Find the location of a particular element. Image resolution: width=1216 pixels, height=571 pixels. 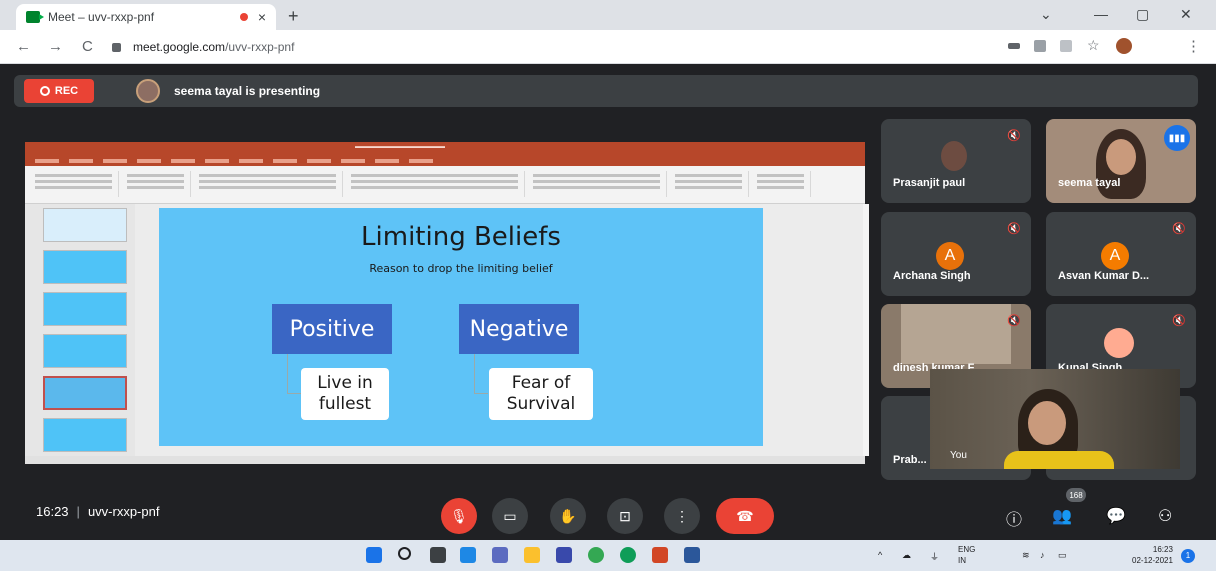

language-code: ENG is located at coordinates (967, 549).